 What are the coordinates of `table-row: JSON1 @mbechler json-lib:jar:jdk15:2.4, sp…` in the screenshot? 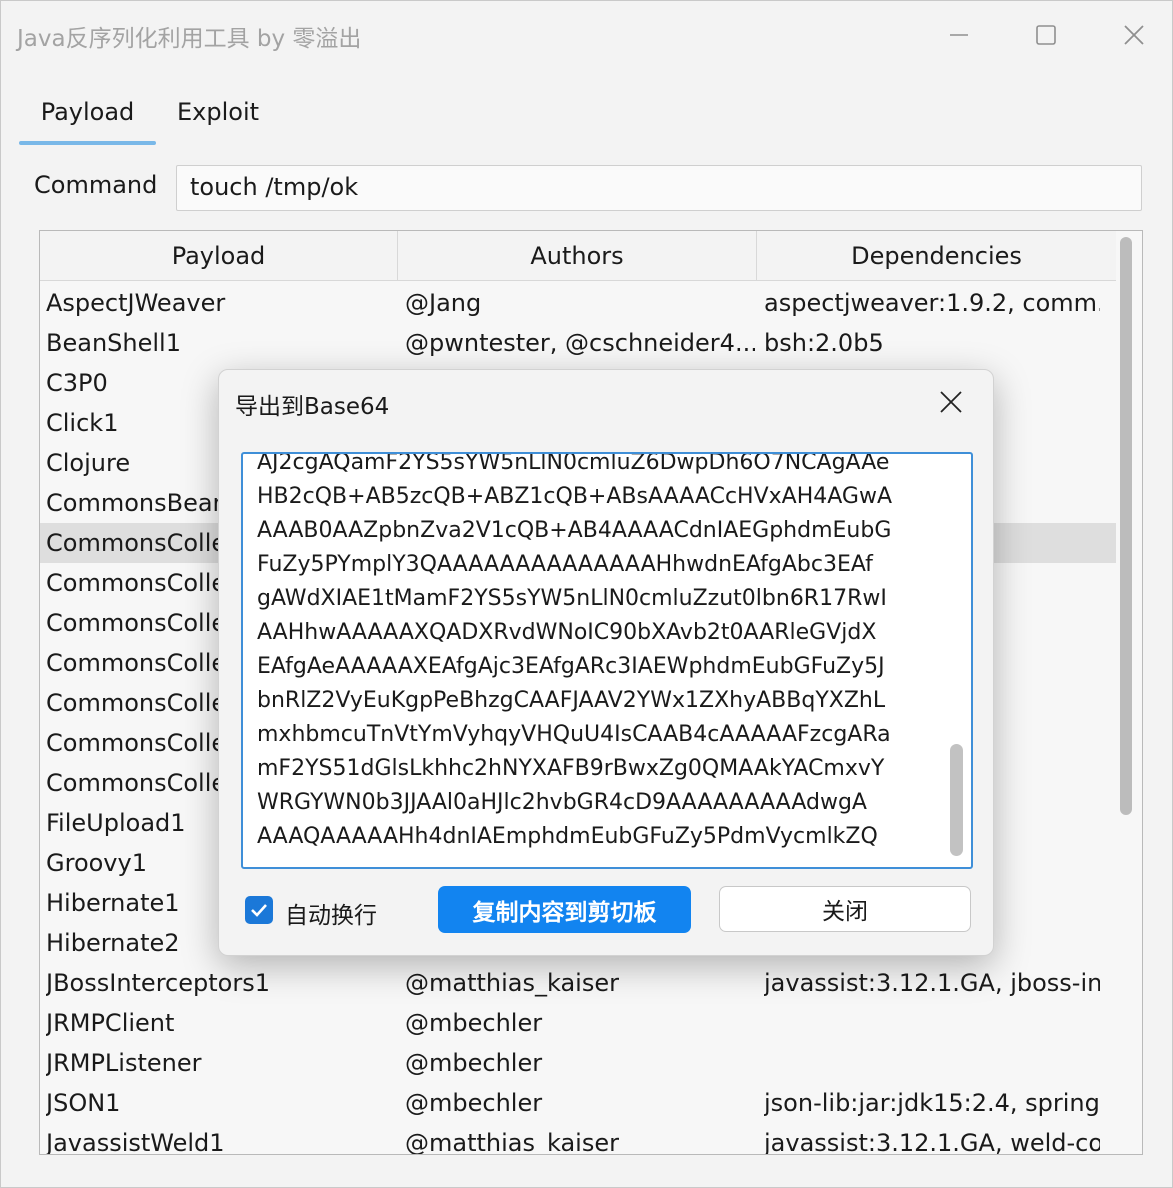 It's located at (578, 1103).